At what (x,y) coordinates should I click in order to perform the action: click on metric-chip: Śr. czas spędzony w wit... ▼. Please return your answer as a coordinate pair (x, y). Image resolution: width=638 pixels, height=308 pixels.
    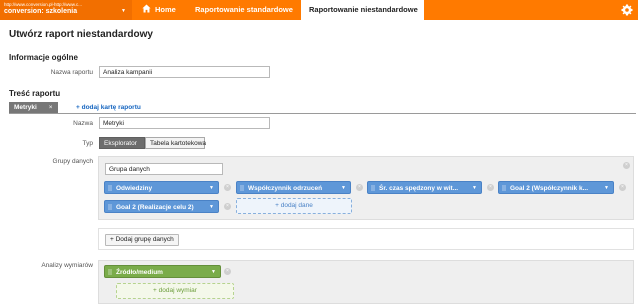
    Looking at the image, I should click on (424, 187).